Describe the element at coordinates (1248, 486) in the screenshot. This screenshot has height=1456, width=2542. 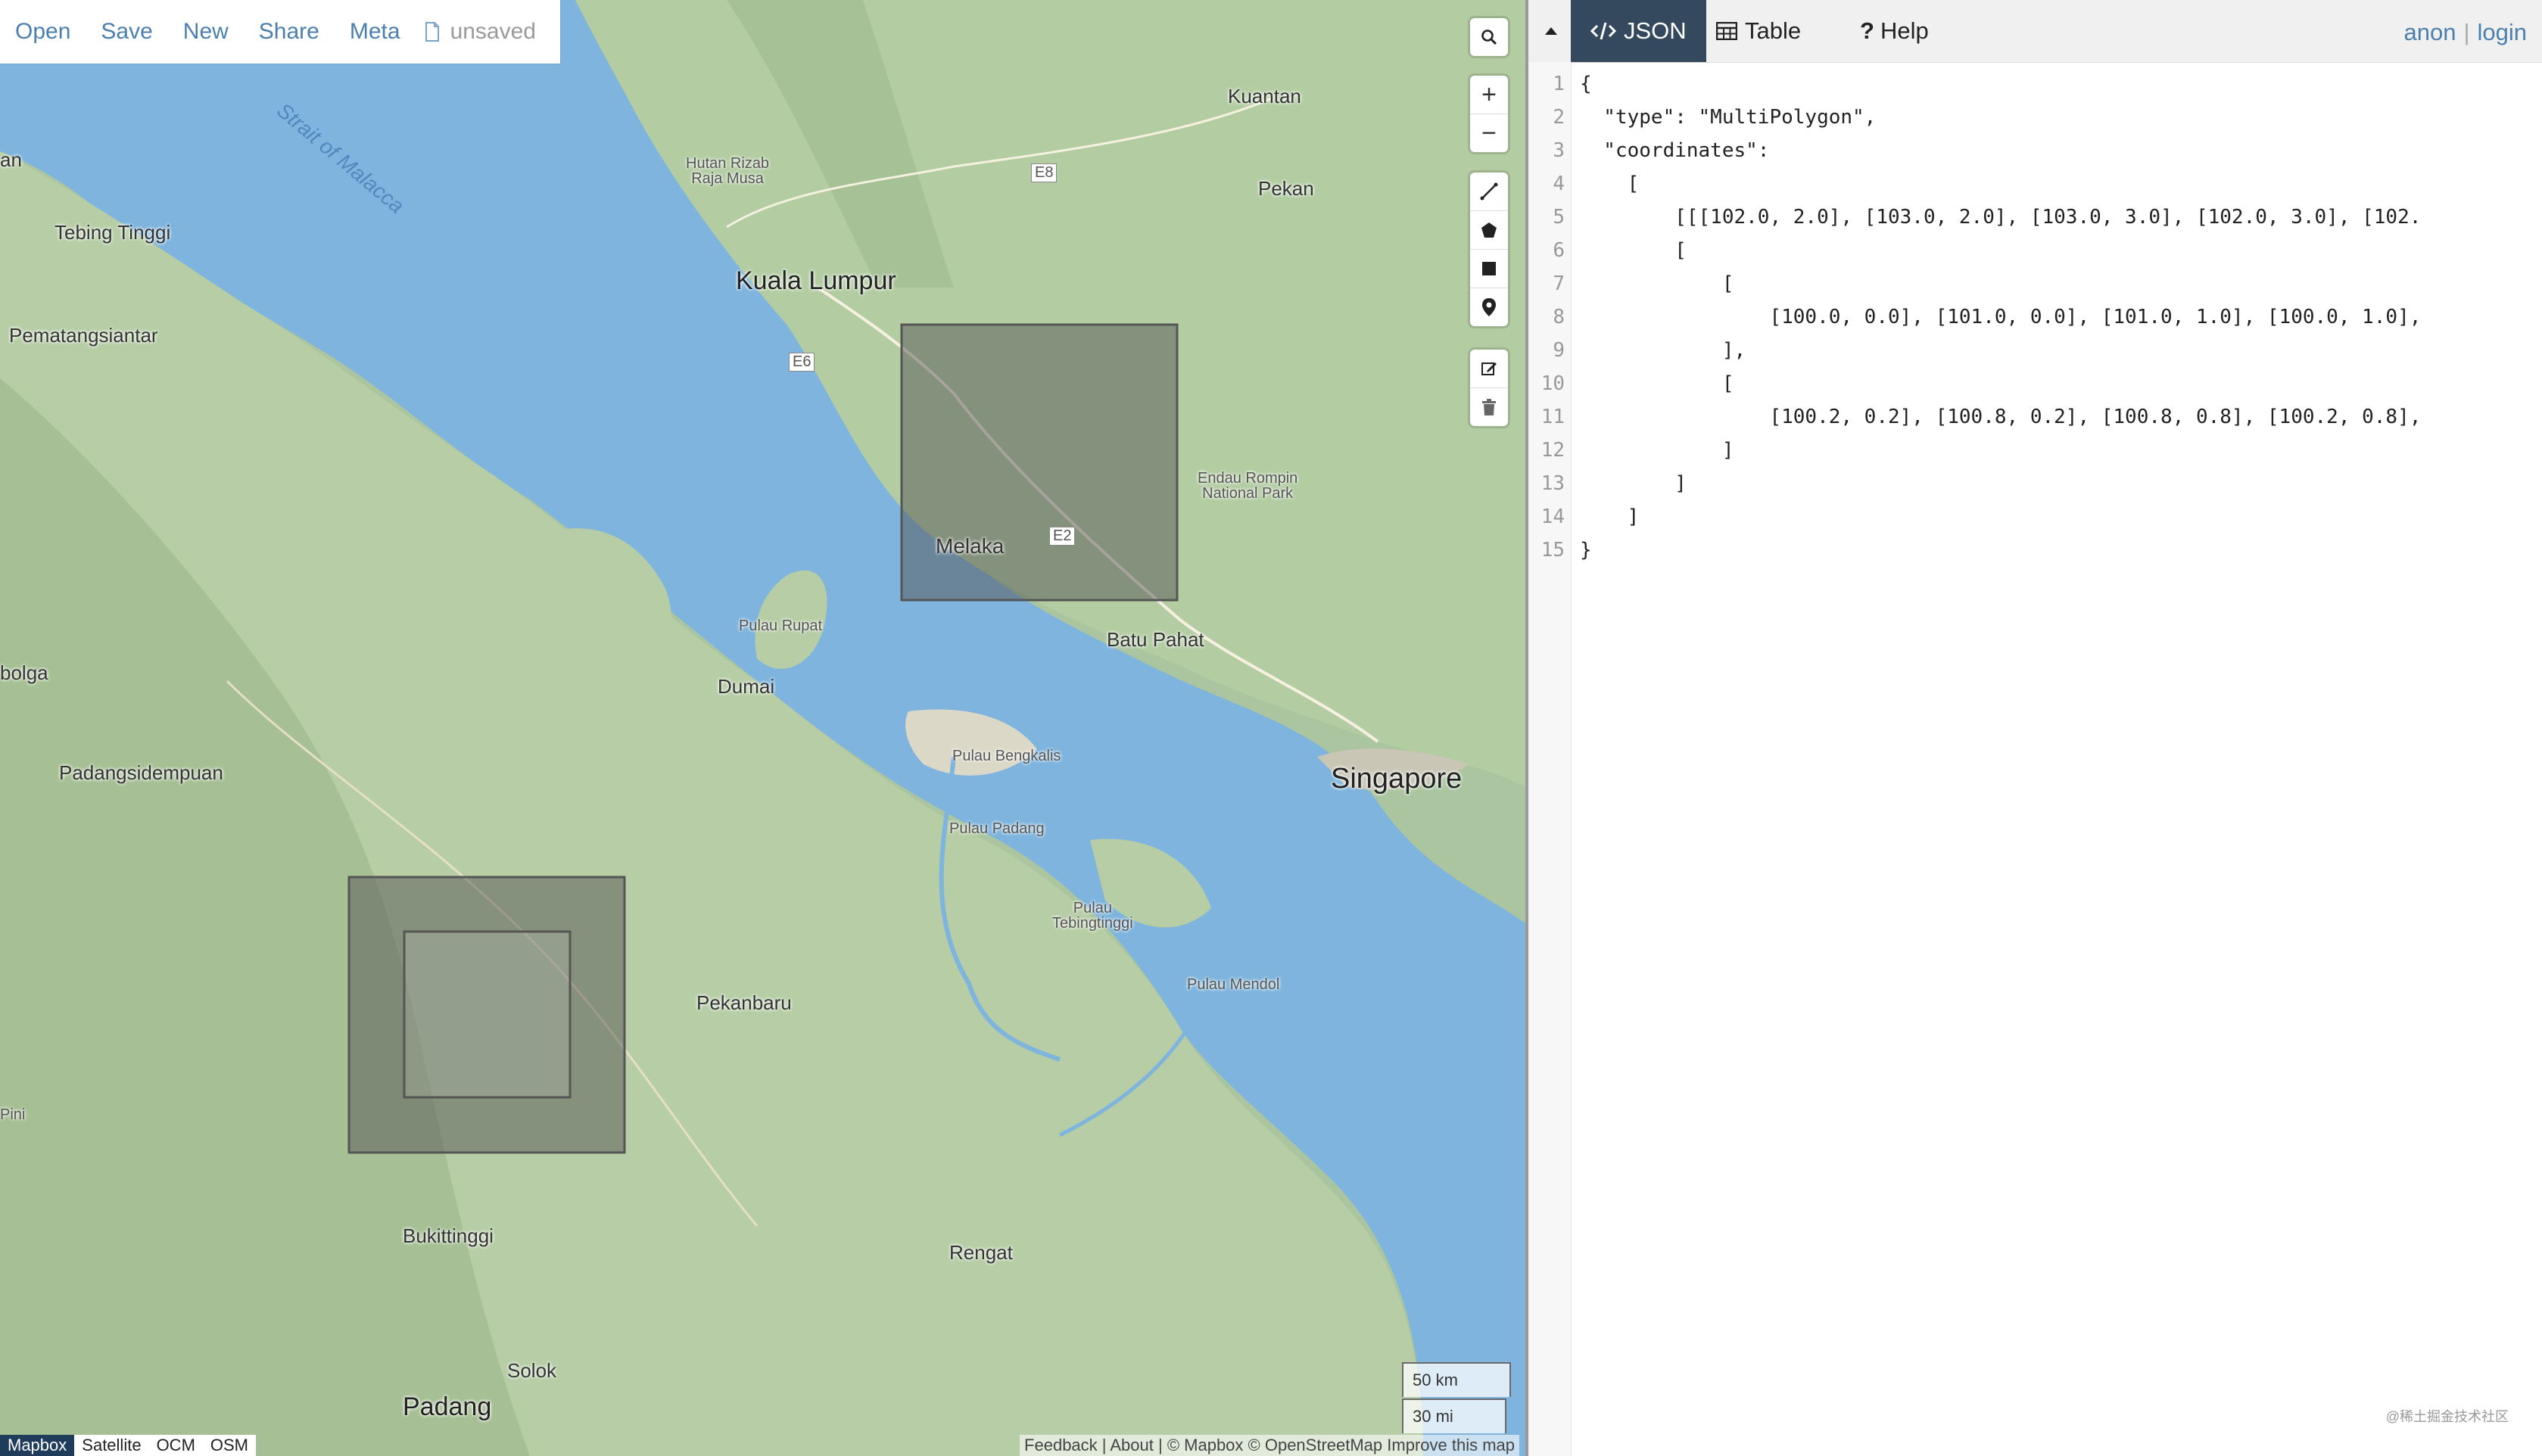
I see `label-endau-rompin: Endau Rompin National Park` at that location.